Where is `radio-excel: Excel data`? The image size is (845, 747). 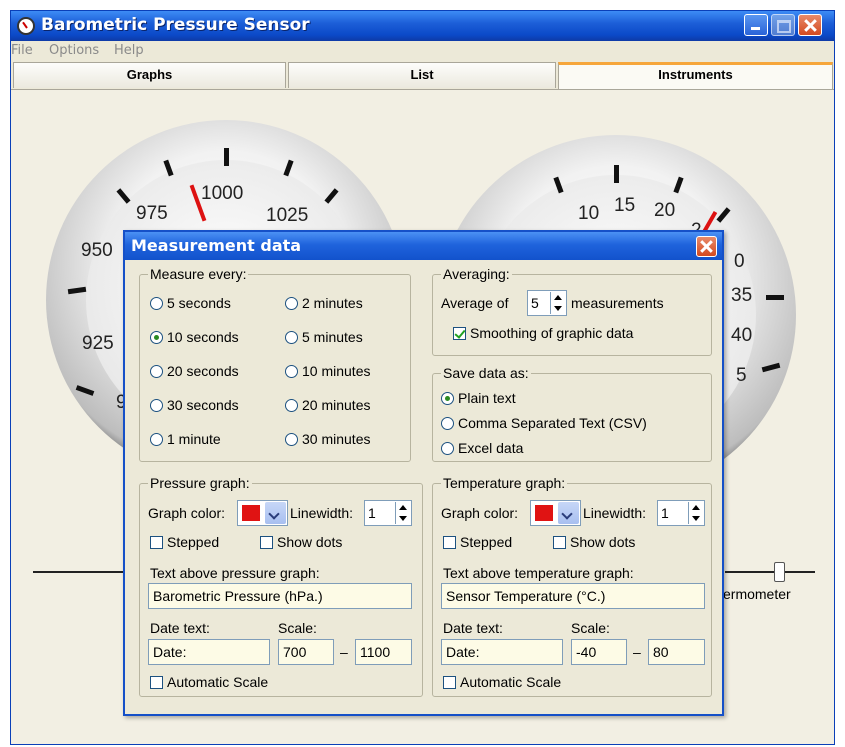
radio-excel: Excel data is located at coordinates (482, 448).